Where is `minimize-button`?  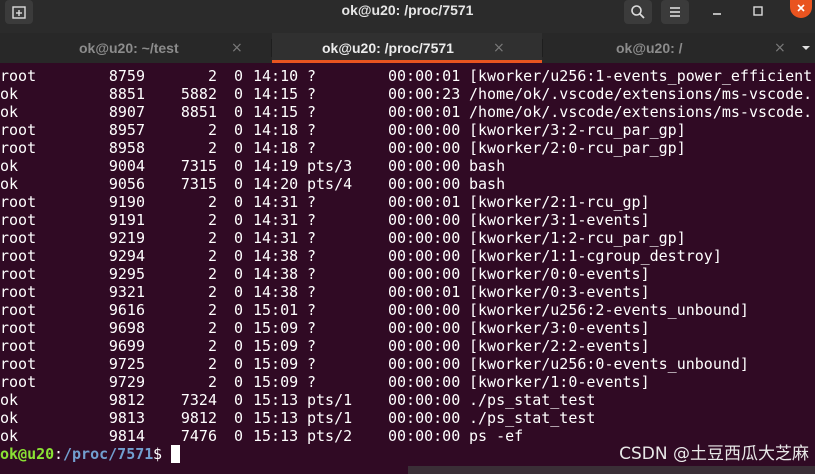 minimize-button is located at coordinates (717, 11).